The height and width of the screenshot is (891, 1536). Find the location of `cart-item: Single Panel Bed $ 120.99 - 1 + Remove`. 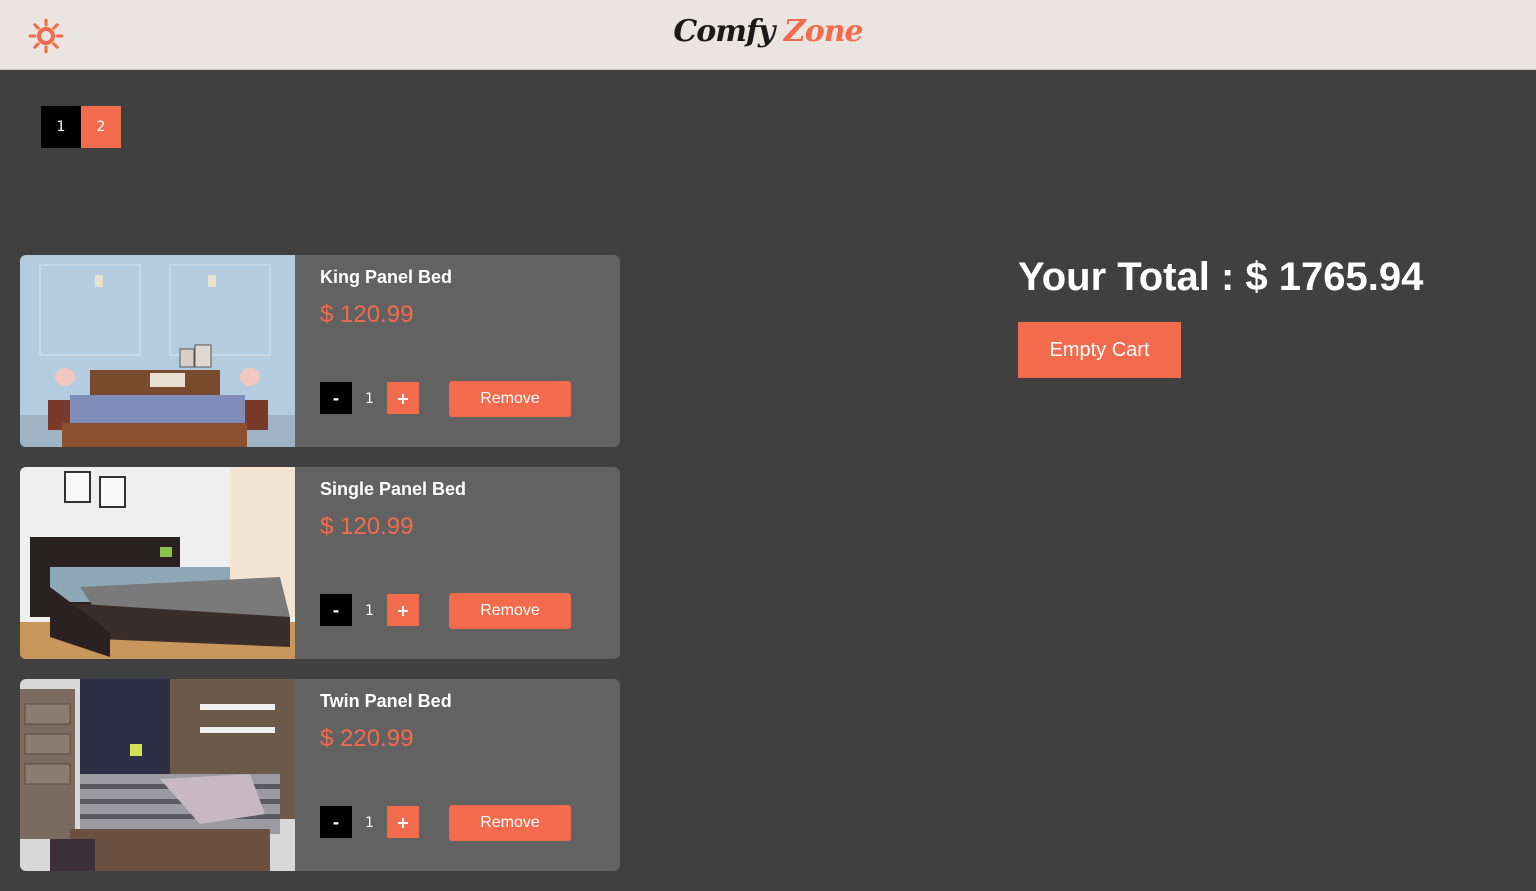

cart-item: Single Panel Bed $ 120.99 - 1 + Remove is located at coordinates (320, 563).